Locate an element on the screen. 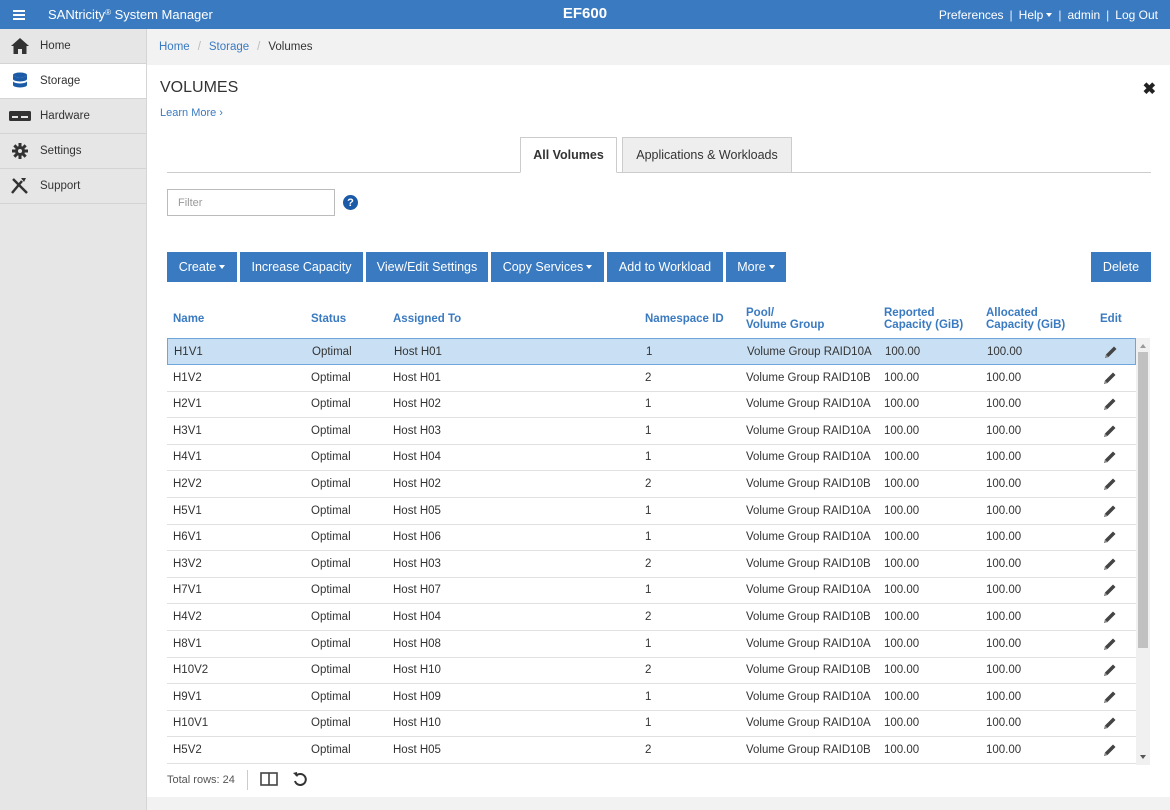 The height and width of the screenshot is (810, 1170). sidebar-item-storage: Storage is located at coordinates (73, 81).